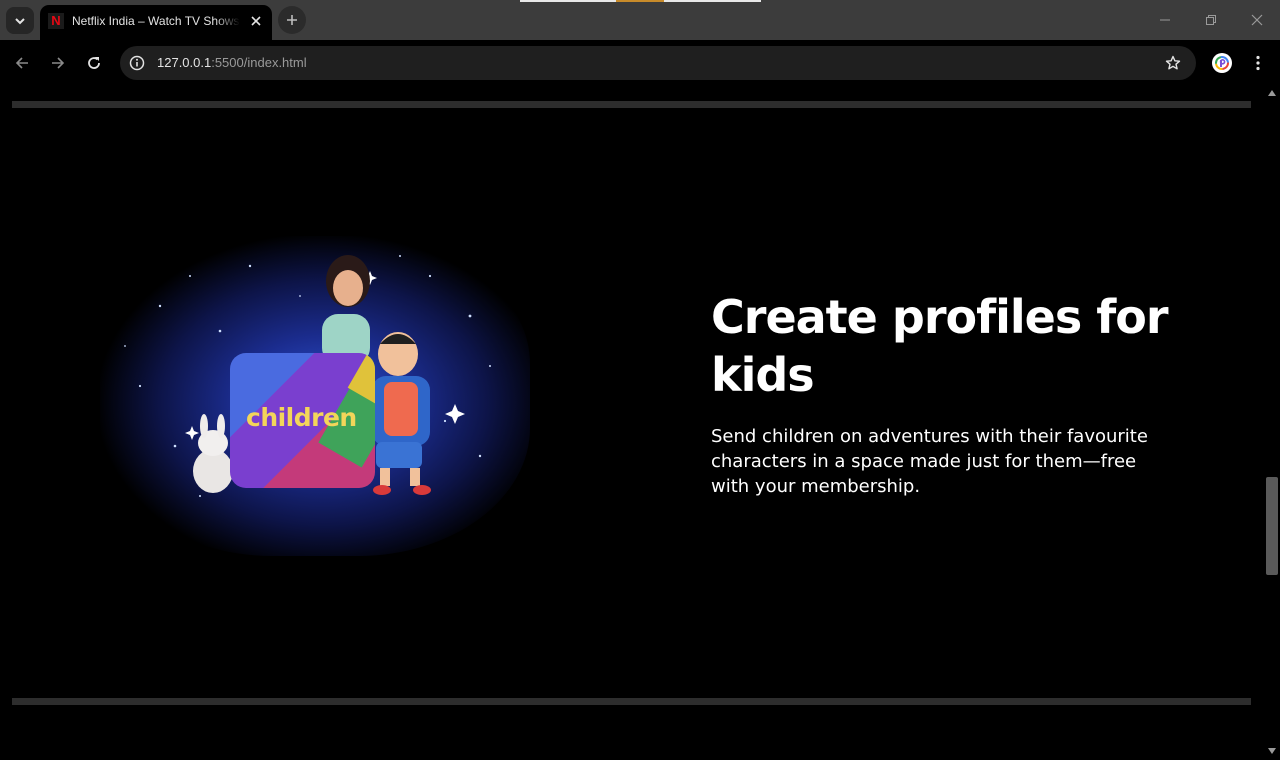  Describe the element at coordinates (640, 1) in the screenshot. I see `tab-strip-highlight-accent` at that location.